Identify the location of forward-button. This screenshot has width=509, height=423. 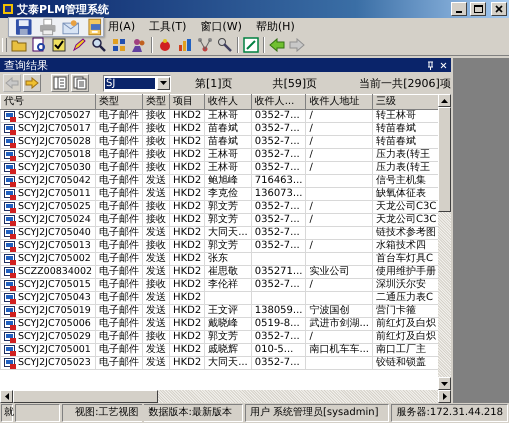
(32, 83).